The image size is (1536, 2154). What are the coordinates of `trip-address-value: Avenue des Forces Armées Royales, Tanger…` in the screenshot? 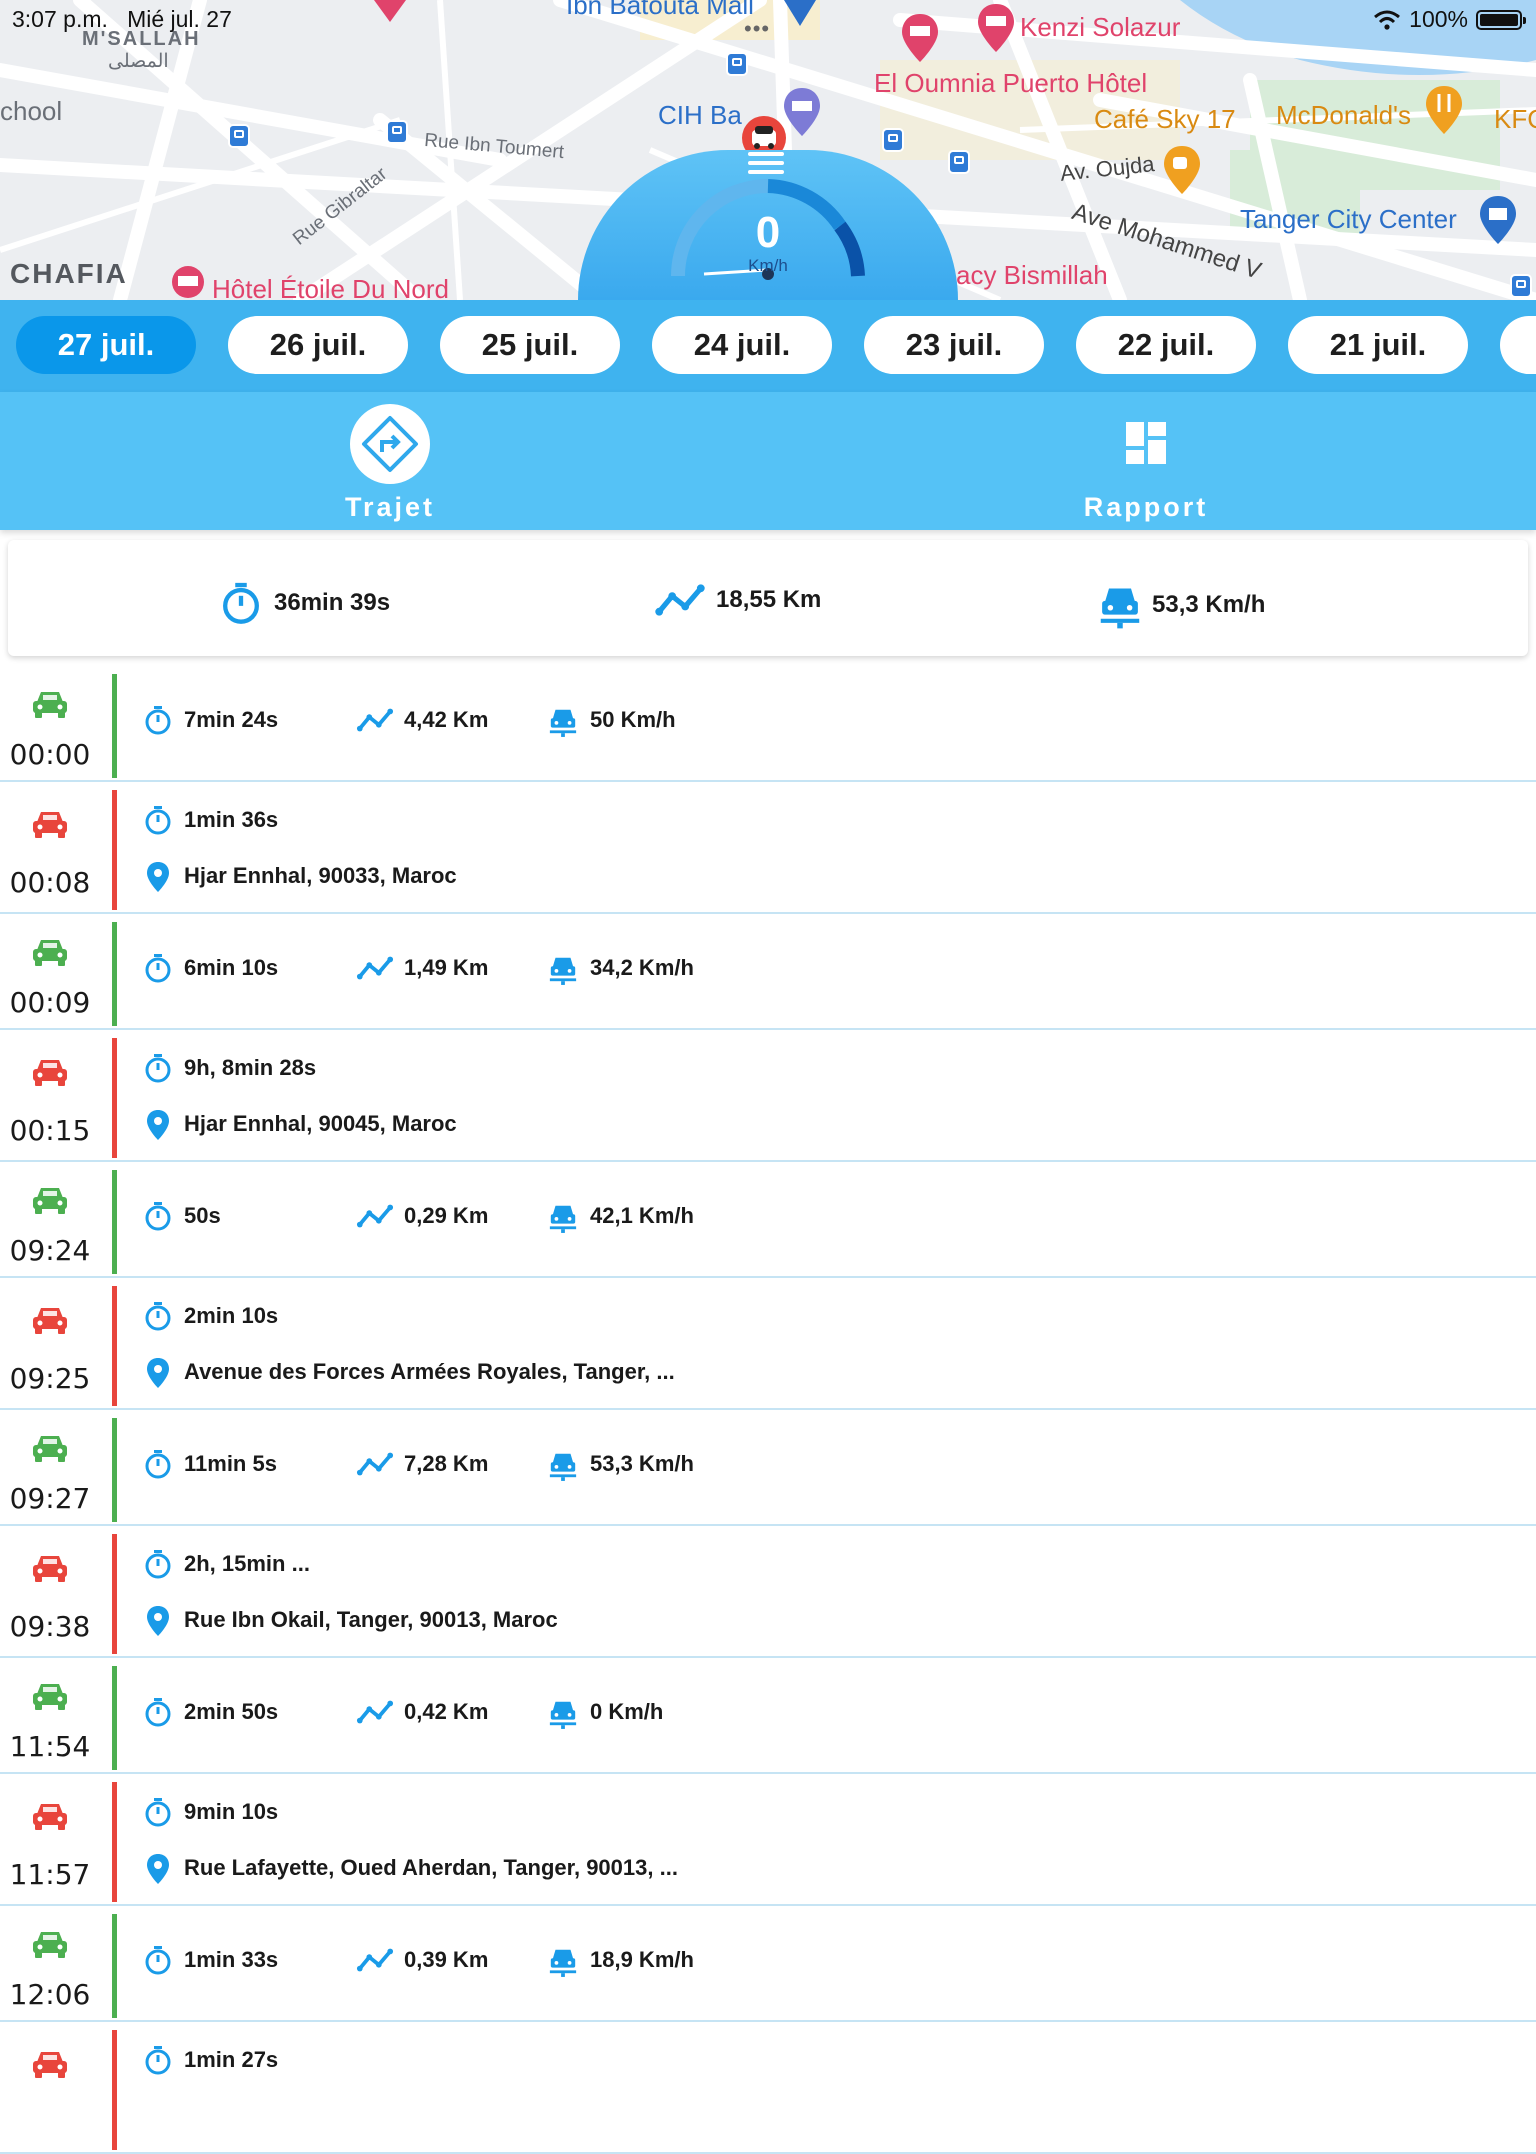 It's located at (429, 1371).